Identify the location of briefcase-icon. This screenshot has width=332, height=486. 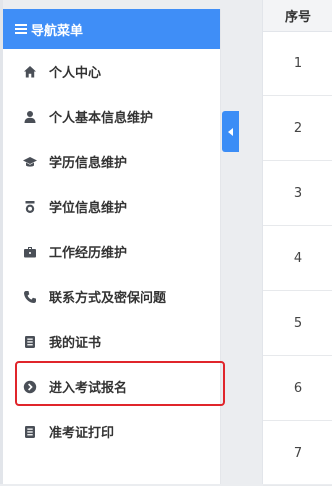
(30, 252).